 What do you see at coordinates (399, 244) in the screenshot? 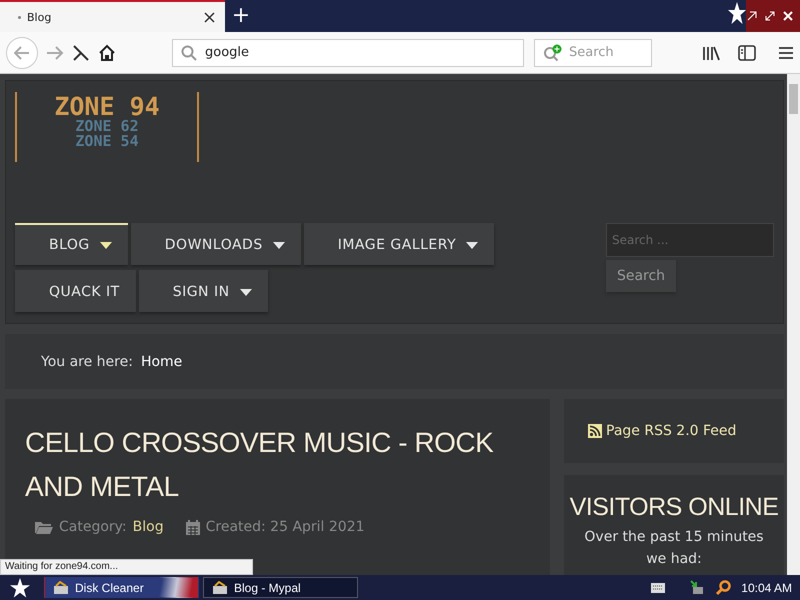
I see `menu-item: IMAGE GALLERY` at bounding box center [399, 244].